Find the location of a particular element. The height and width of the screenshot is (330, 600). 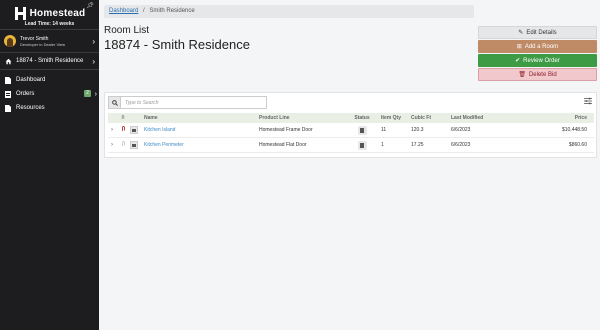

item-qty: 1 is located at coordinates (382, 145).